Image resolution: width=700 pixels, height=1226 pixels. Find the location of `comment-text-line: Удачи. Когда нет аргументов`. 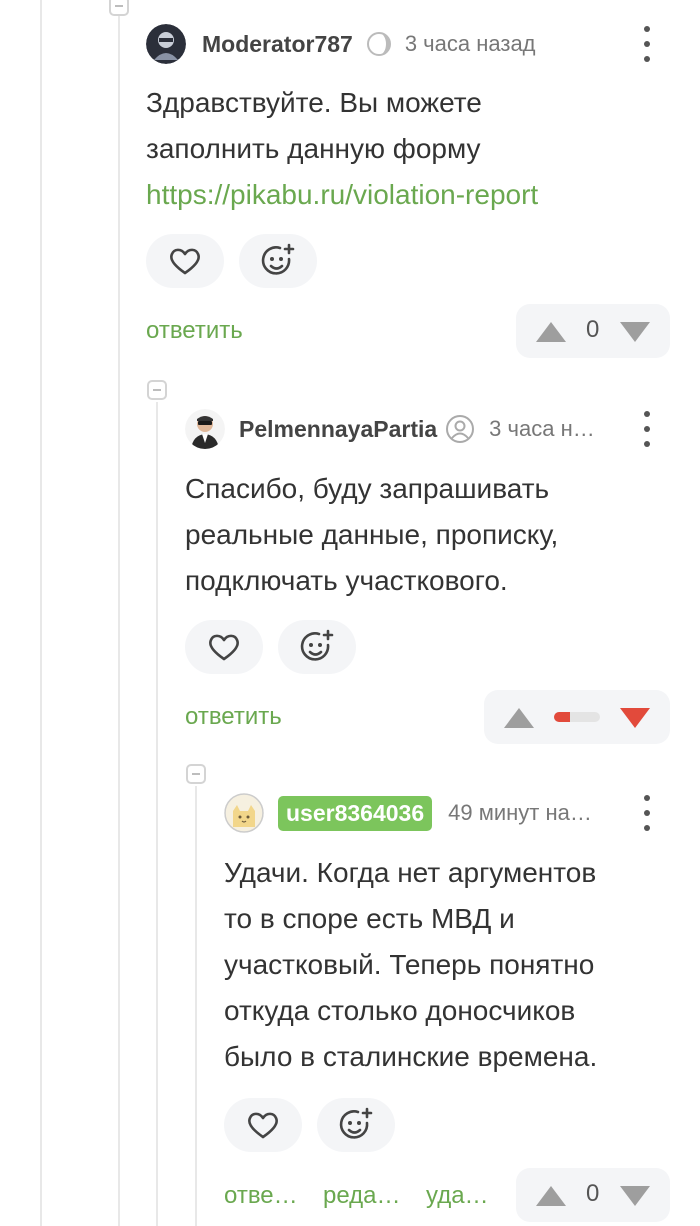

comment-text-line: Удачи. Когда нет аргументов is located at coordinates (410, 872).